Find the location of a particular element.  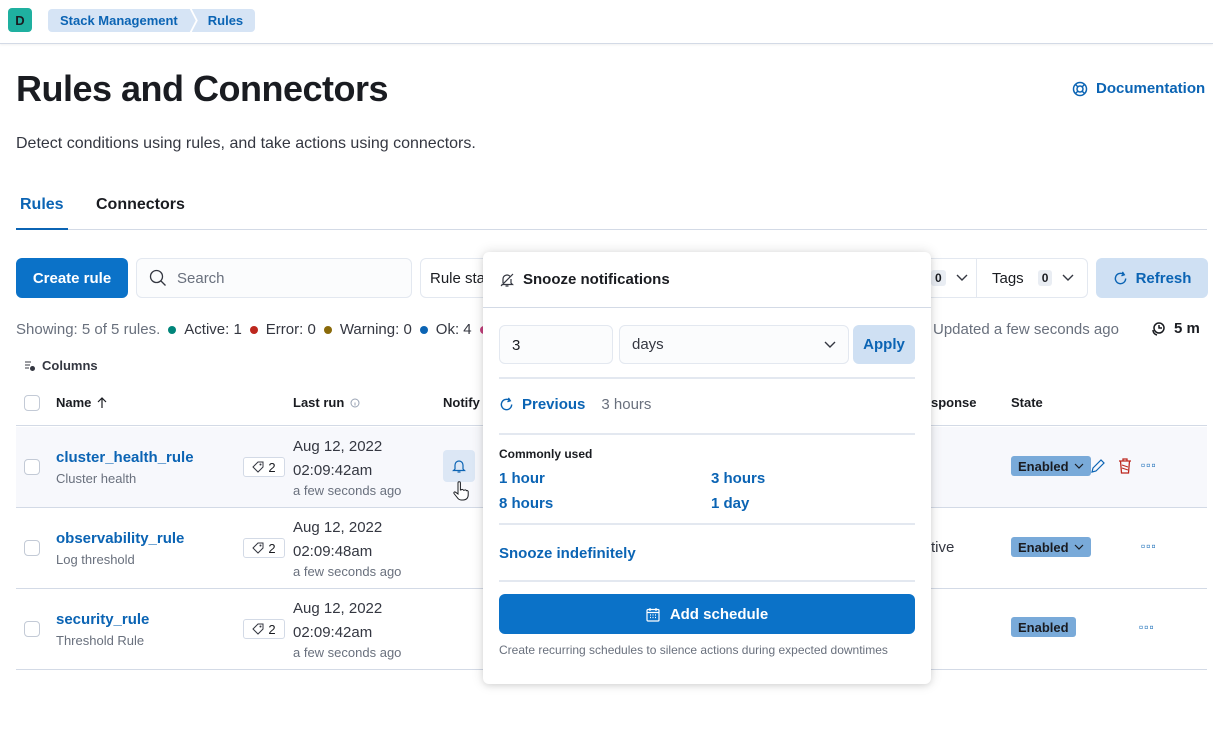

top-header: D Stack Management Rules is located at coordinates (606, 22).